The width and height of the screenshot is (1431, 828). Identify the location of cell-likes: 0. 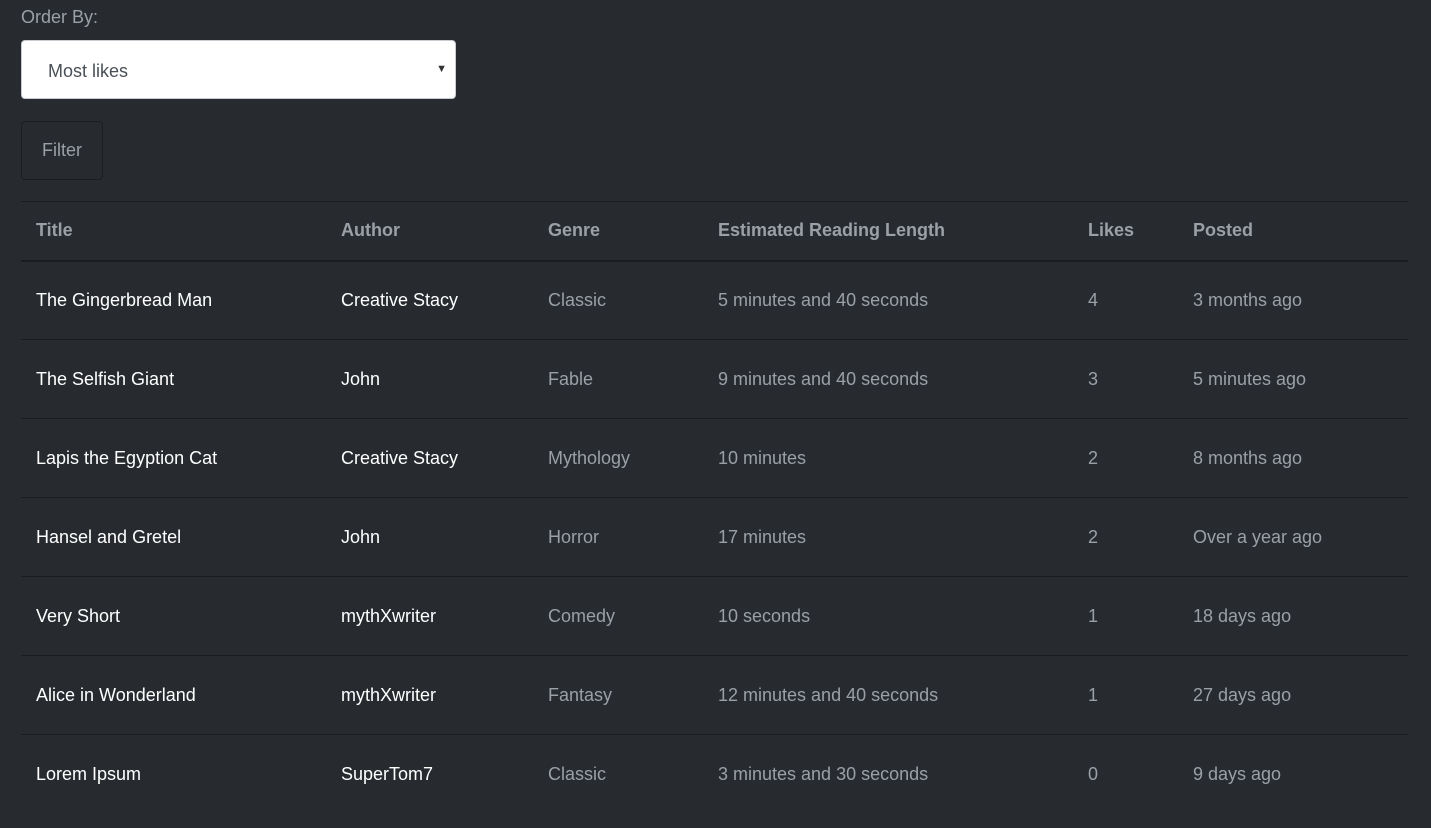
(1093, 773).